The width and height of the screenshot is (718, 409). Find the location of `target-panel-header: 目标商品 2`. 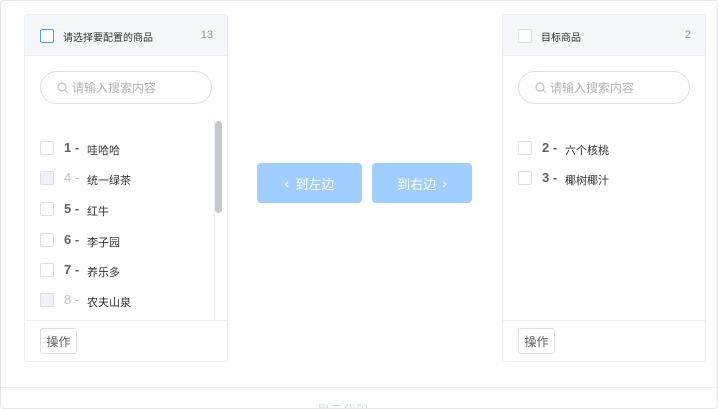

target-panel-header: 目标商品 2 is located at coordinates (604, 35).